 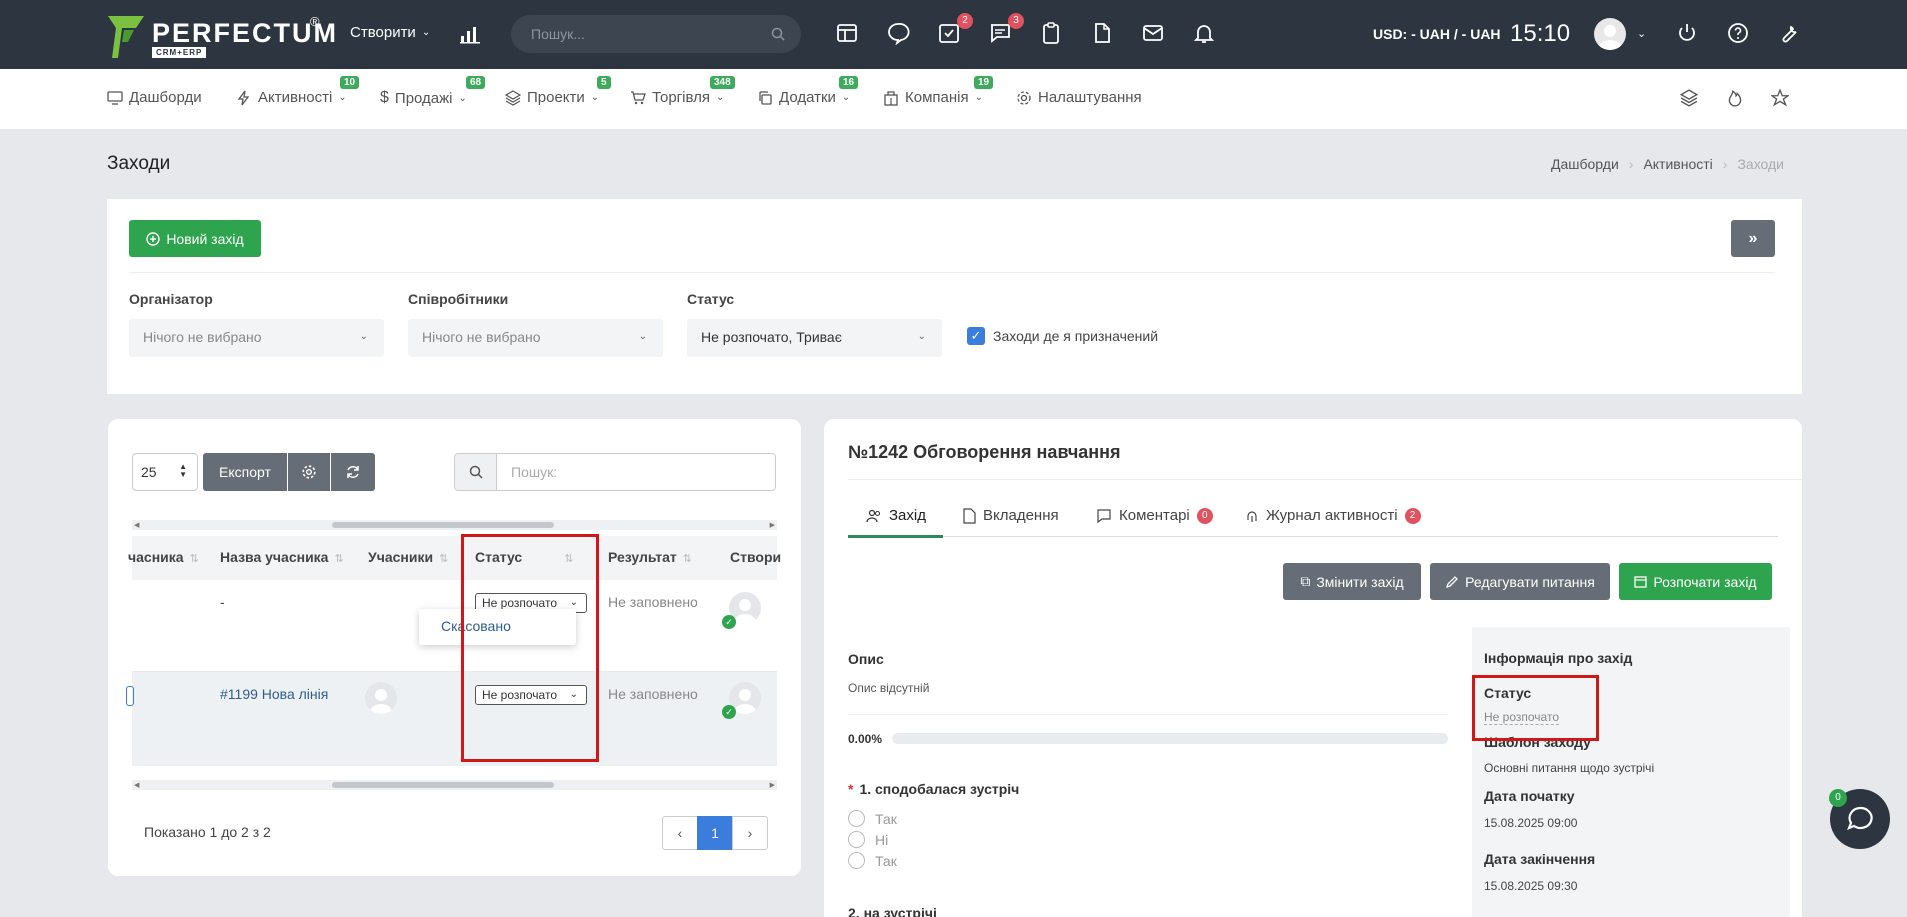 I want to click on refresh-button, so click(x=353, y=472).